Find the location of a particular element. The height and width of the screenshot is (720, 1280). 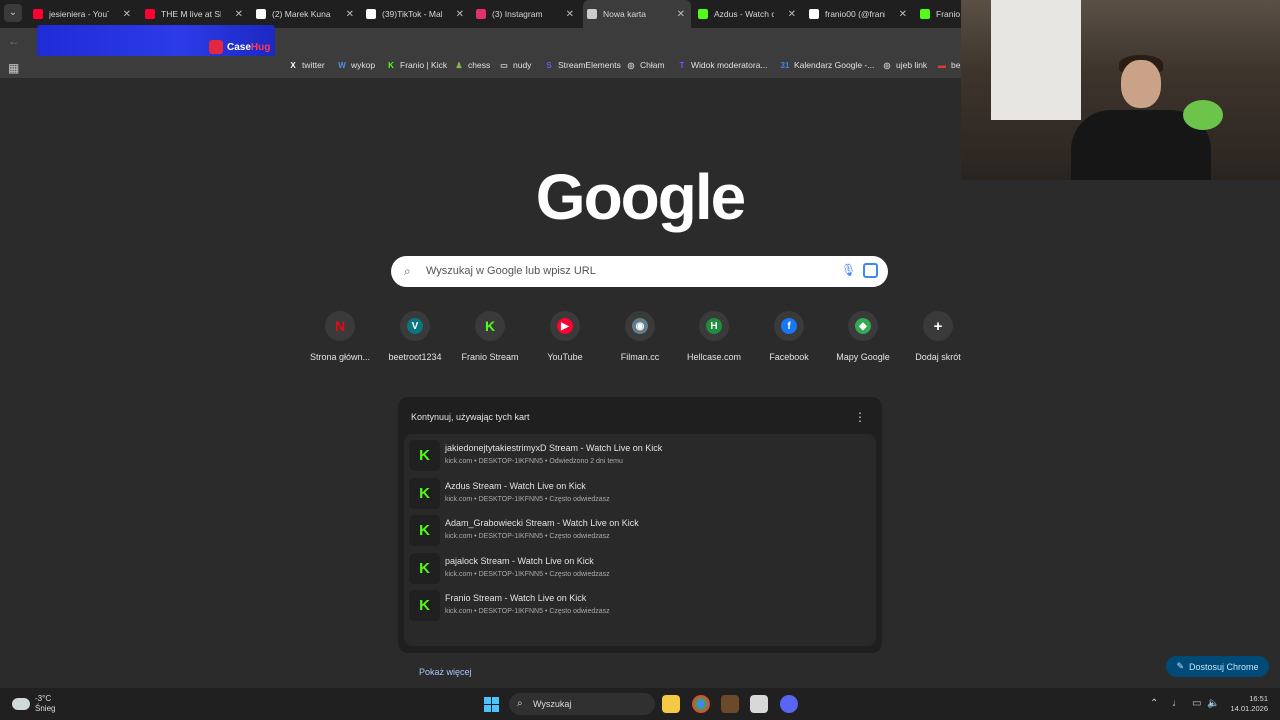

windows-start-icon is located at coordinates (491, 704).